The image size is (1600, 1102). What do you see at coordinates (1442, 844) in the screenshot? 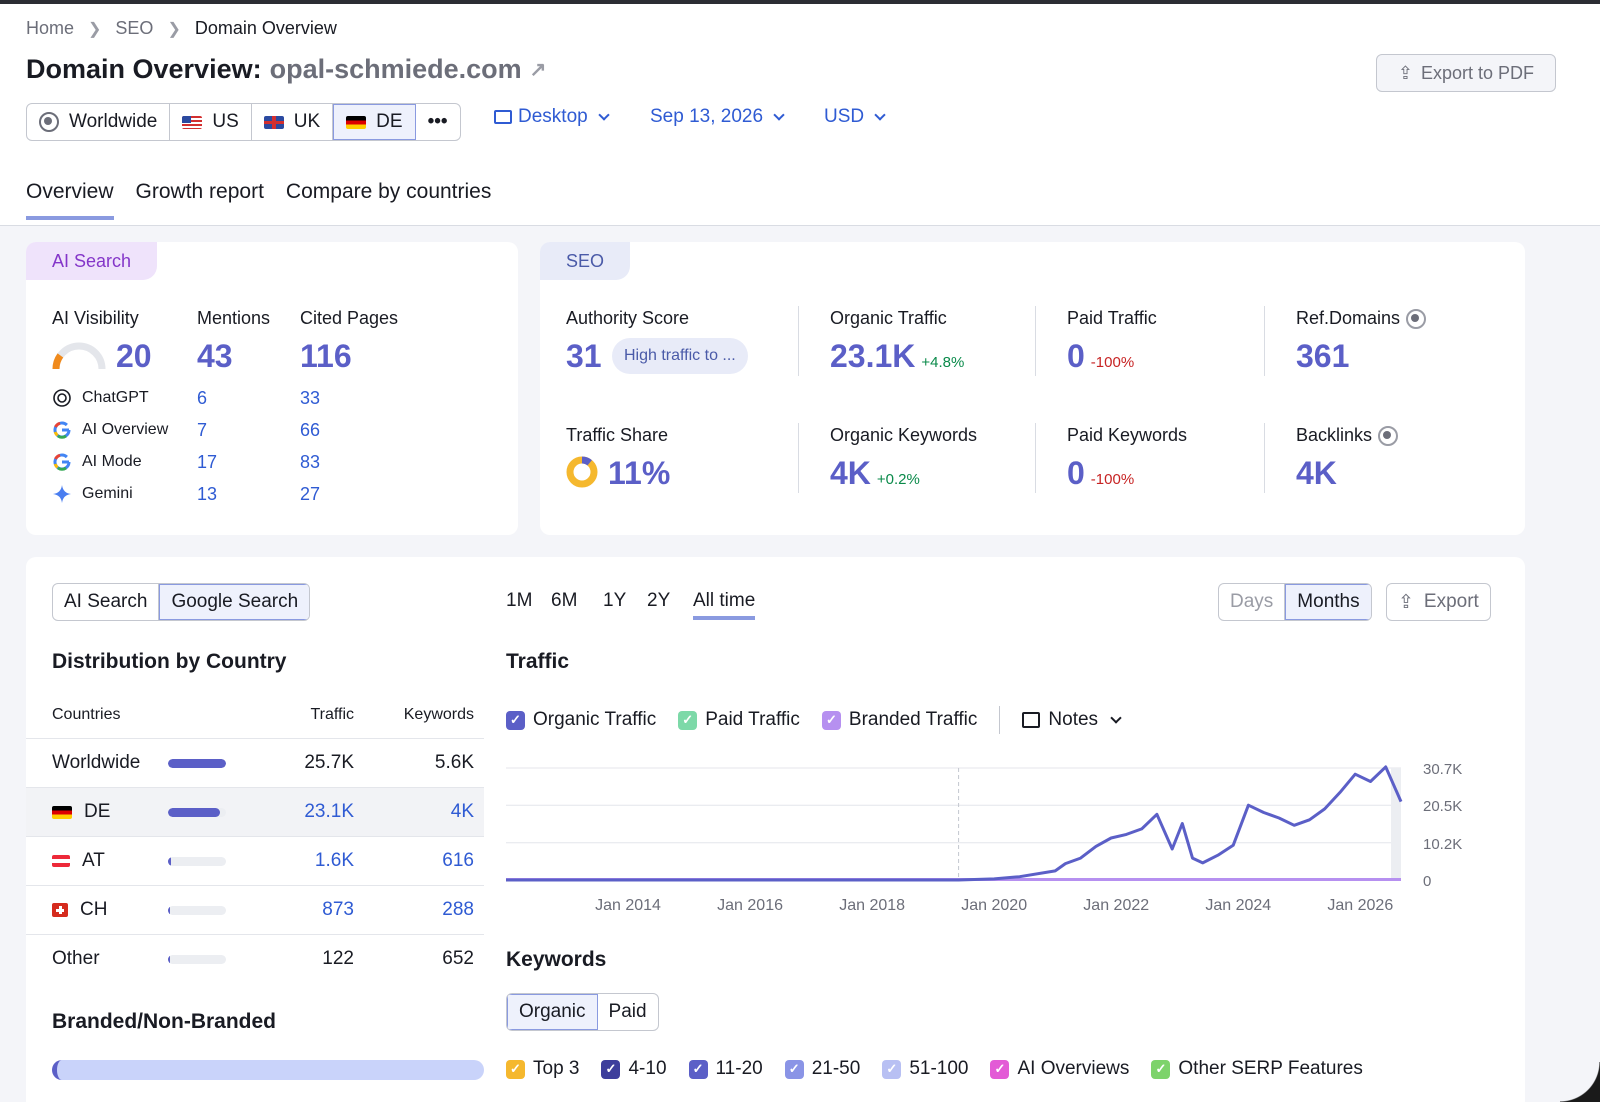
I see `y-tick-label: 10.2K` at bounding box center [1442, 844].